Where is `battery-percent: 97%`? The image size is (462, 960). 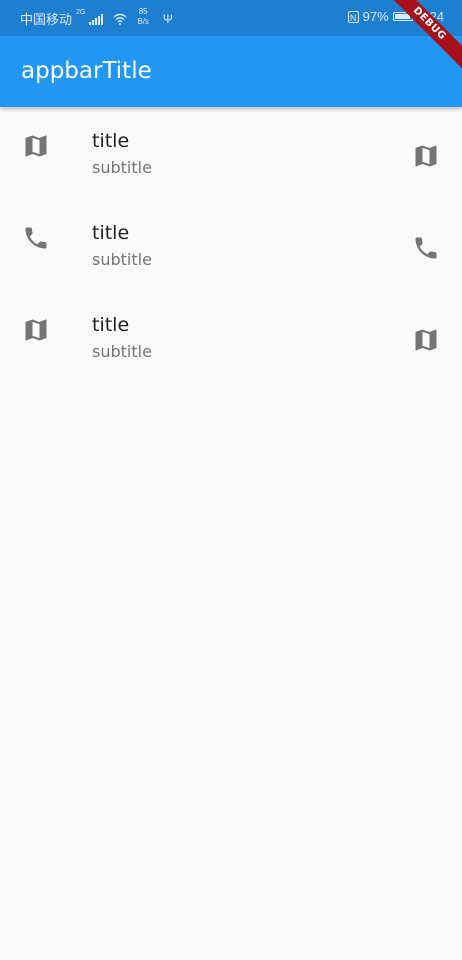
battery-percent: 97% is located at coordinates (375, 16).